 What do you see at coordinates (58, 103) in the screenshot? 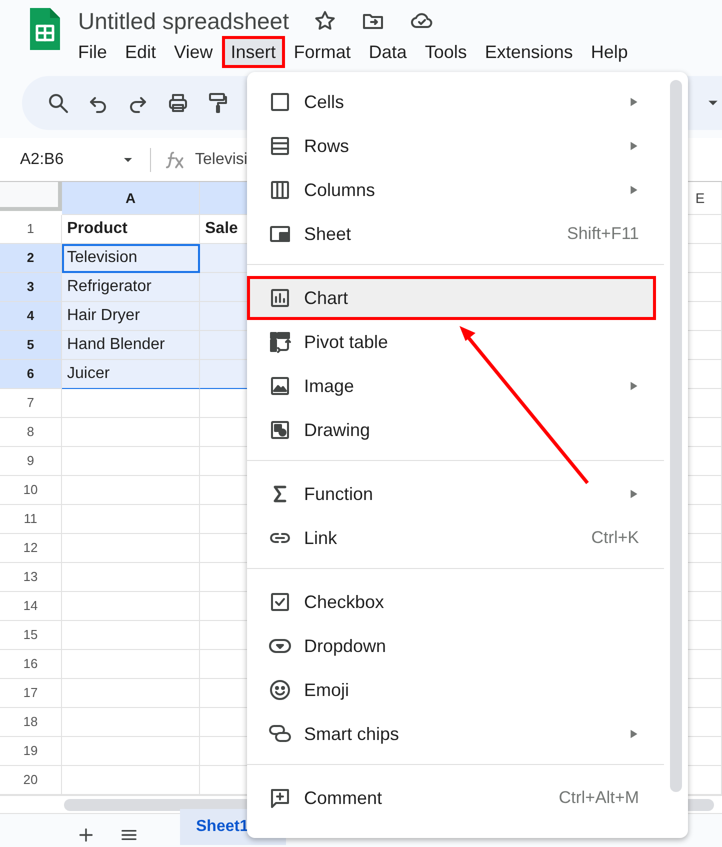
I see `search-icon` at bounding box center [58, 103].